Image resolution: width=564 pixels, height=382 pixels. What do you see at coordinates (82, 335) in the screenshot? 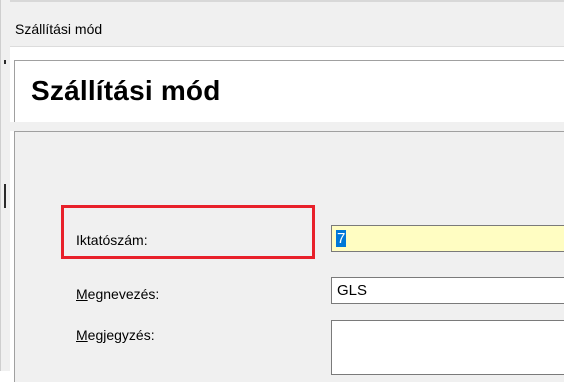
I see `megjegyzes-label-mnemonic: M` at bounding box center [82, 335].